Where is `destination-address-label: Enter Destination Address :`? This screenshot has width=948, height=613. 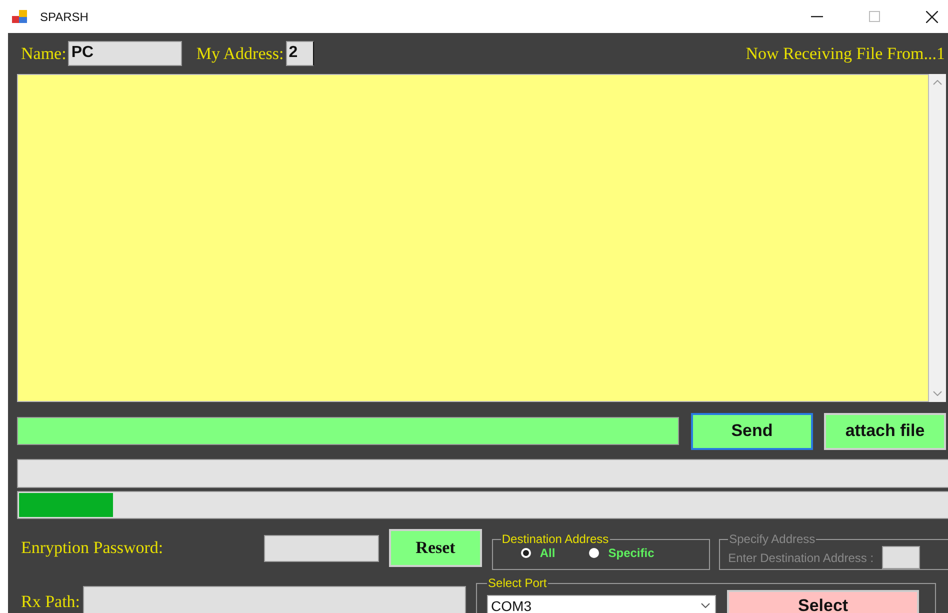
destination-address-label: Enter Destination Address : is located at coordinates (801, 557).